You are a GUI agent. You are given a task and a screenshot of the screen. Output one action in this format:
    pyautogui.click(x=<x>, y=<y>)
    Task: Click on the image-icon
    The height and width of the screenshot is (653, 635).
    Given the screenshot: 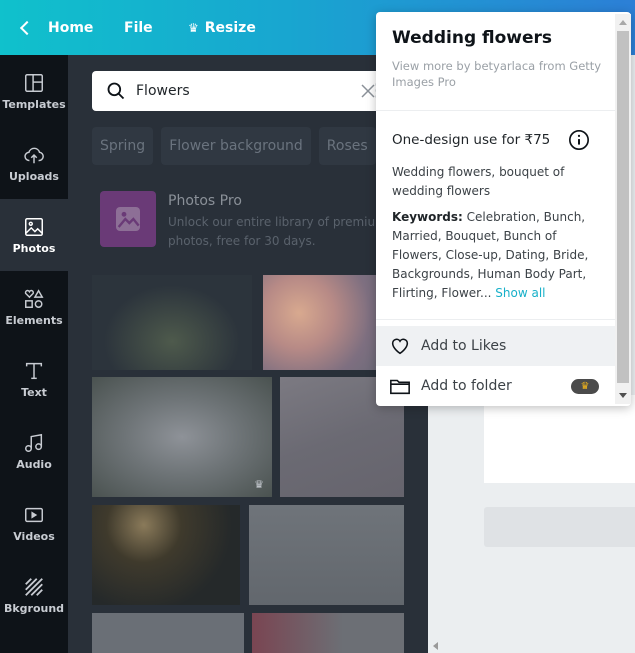 What is the action you would take?
    pyautogui.click(x=34, y=226)
    